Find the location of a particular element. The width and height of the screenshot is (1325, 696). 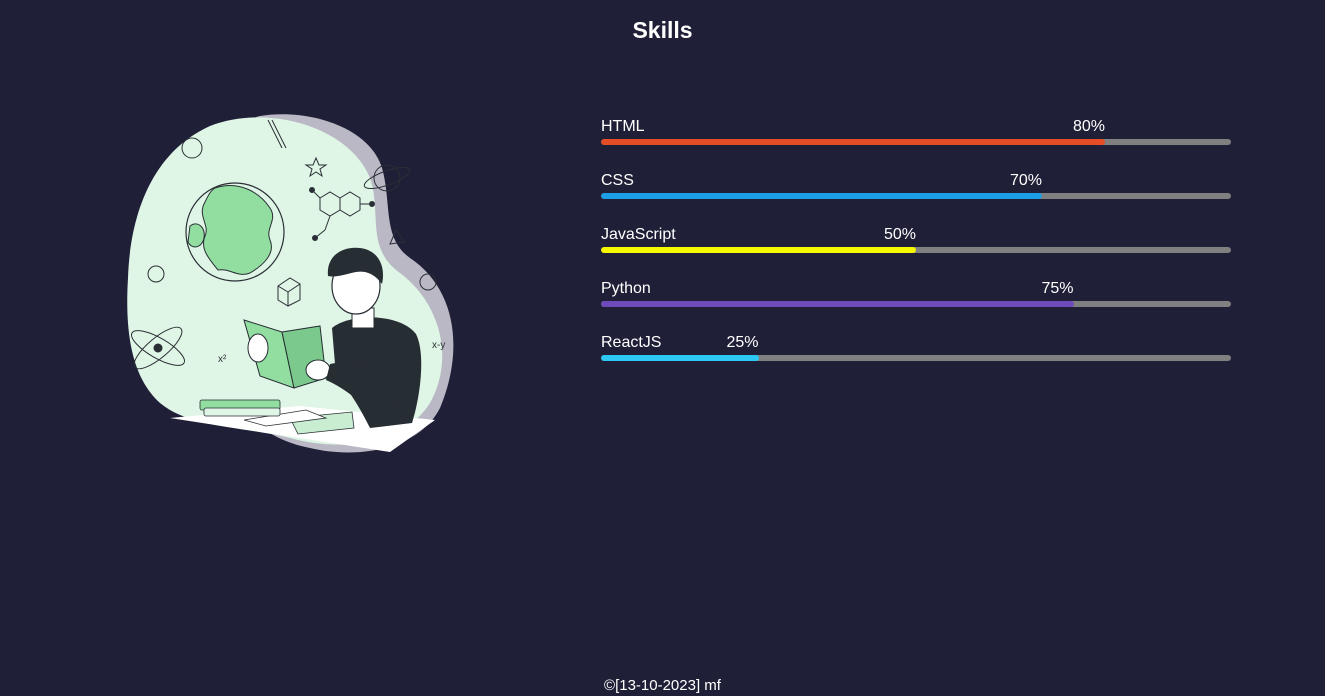

skill-percent: 80% is located at coordinates (1088, 126).